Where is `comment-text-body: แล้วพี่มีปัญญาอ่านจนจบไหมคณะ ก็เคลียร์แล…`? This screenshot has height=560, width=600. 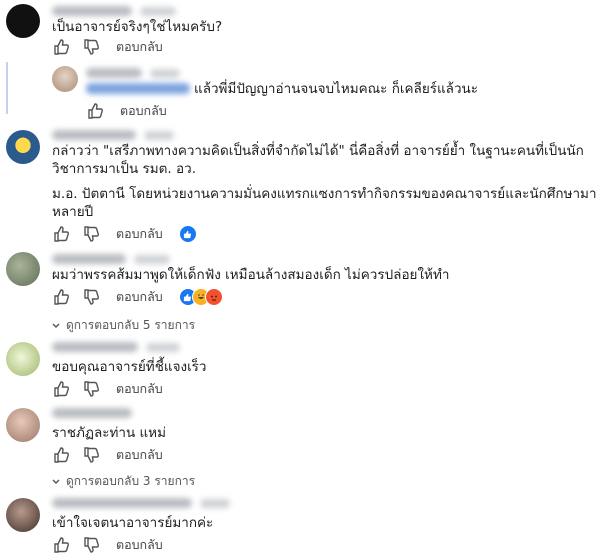 comment-text-body: แล้วพี่มีปัญญาอ่านจนจบไหมคณะ ก็เคลียร์แล… is located at coordinates (336, 89).